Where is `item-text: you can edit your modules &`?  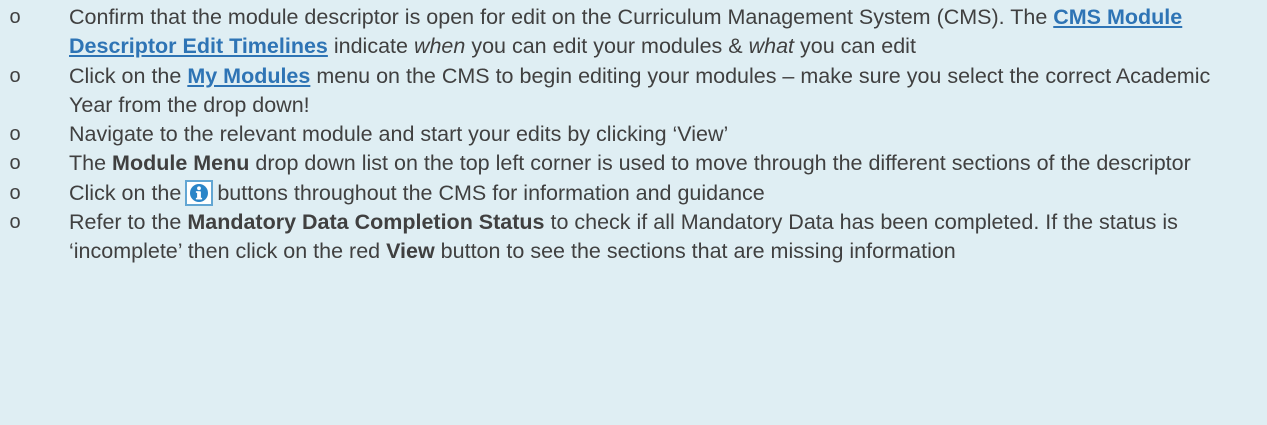 item-text: you can edit your modules & is located at coordinates (607, 46).